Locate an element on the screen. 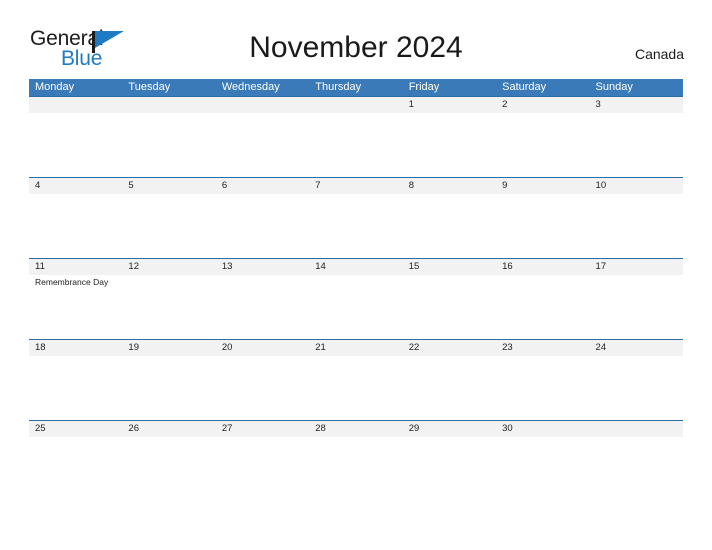  day-number: 30 is located at coordinates (542, 429).